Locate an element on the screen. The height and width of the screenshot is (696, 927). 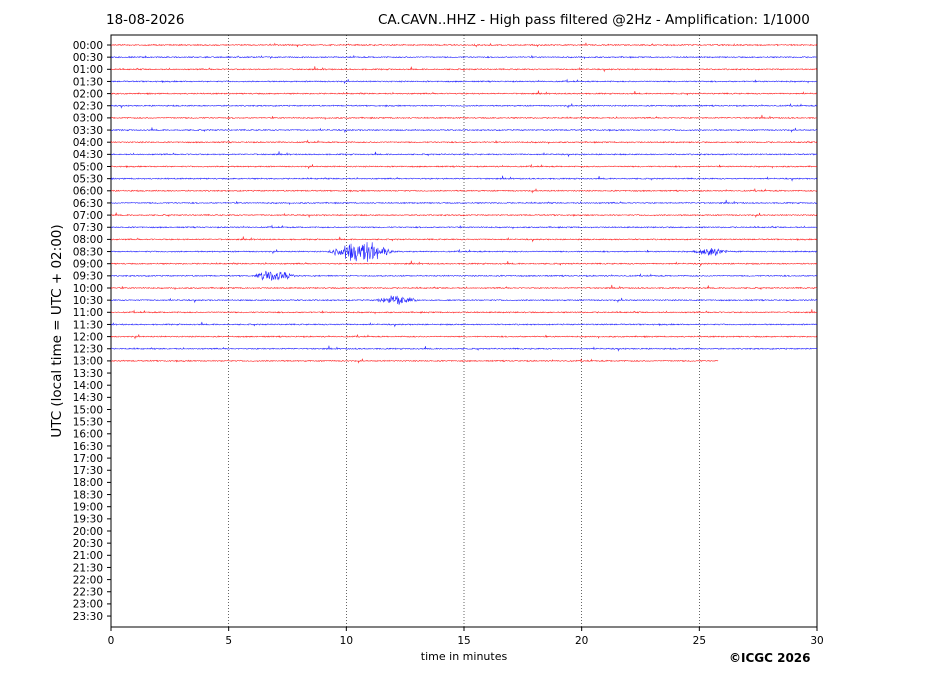
y-tick-label: 16:00 is located at coordinates (88, 435).